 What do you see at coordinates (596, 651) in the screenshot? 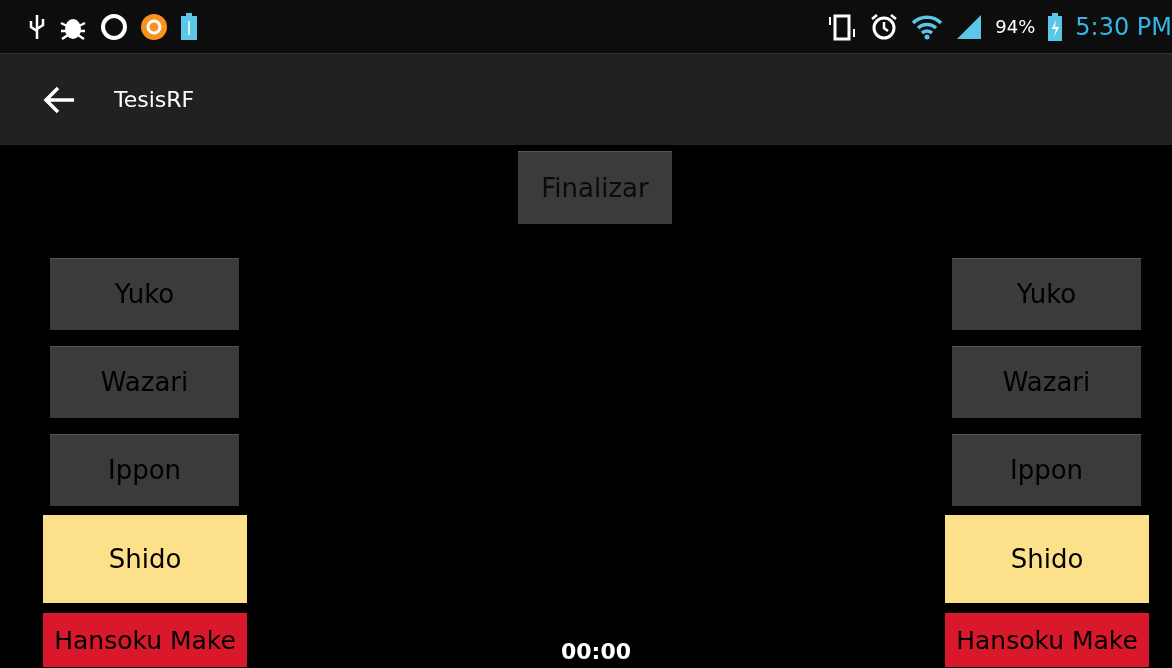
I see `timer: 00:00` at bounding box center [596, 651].